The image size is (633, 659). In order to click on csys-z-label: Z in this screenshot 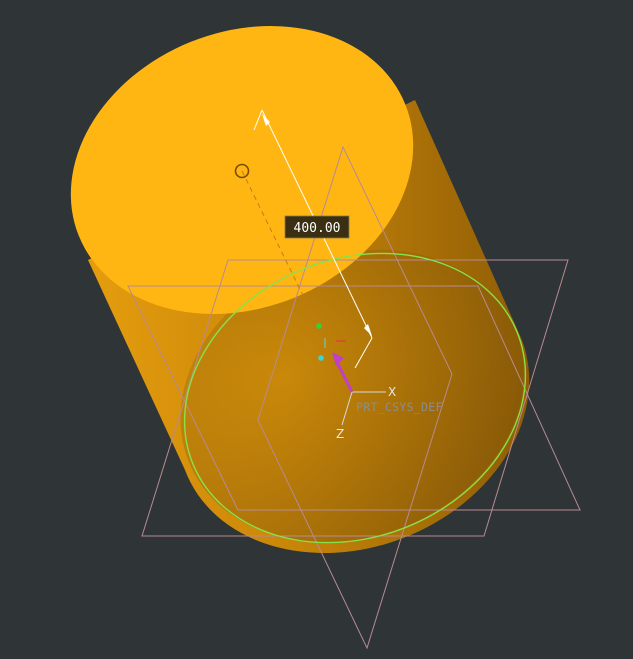, I will do `click(340, 434)`.